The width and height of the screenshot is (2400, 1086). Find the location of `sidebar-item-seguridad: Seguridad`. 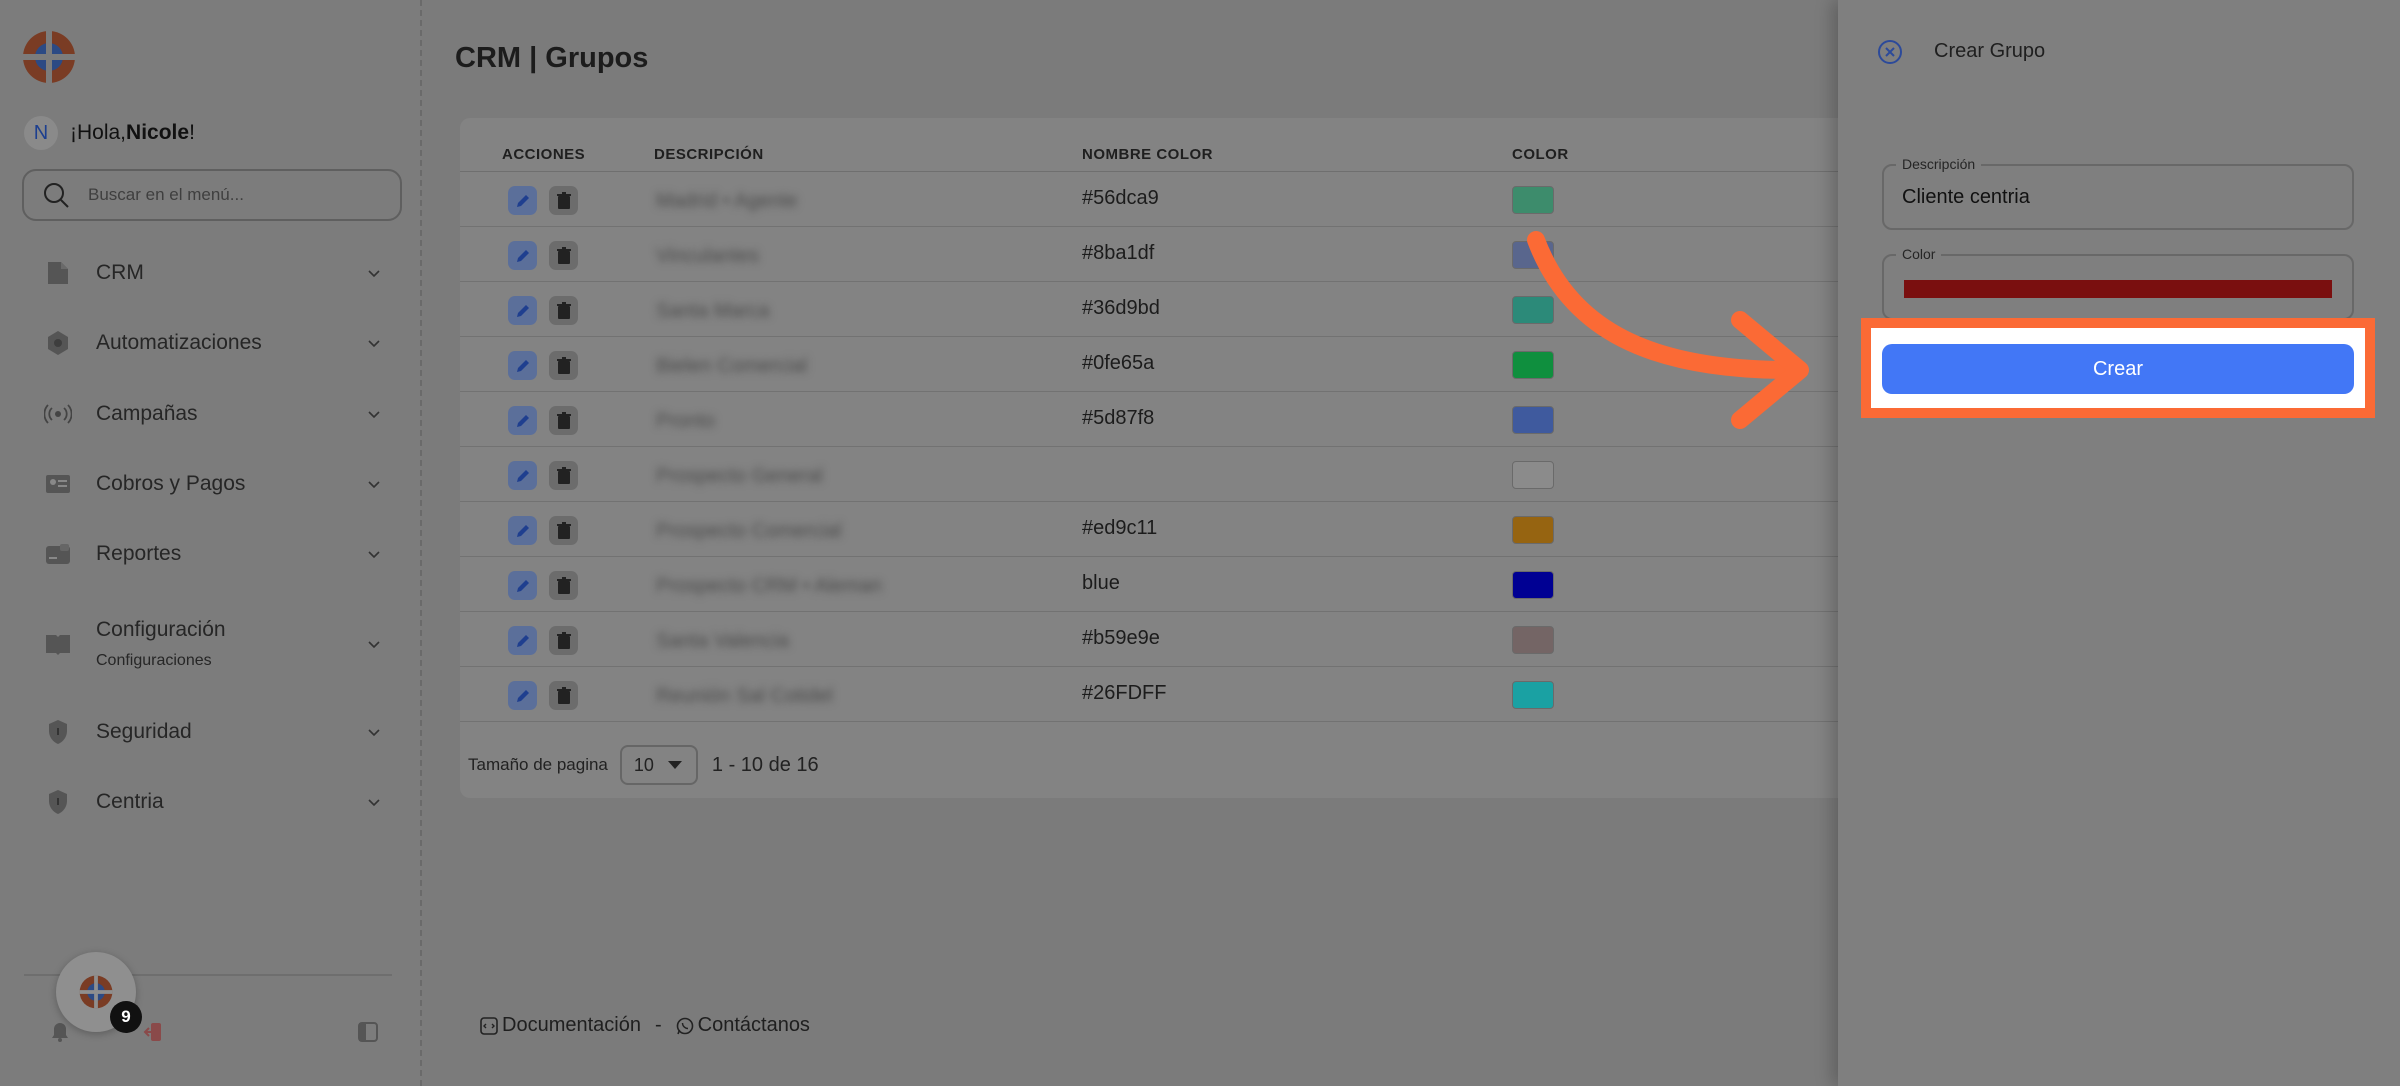

sidebar-item-seguridad: Seguridad is located at coordinates (214, 732).